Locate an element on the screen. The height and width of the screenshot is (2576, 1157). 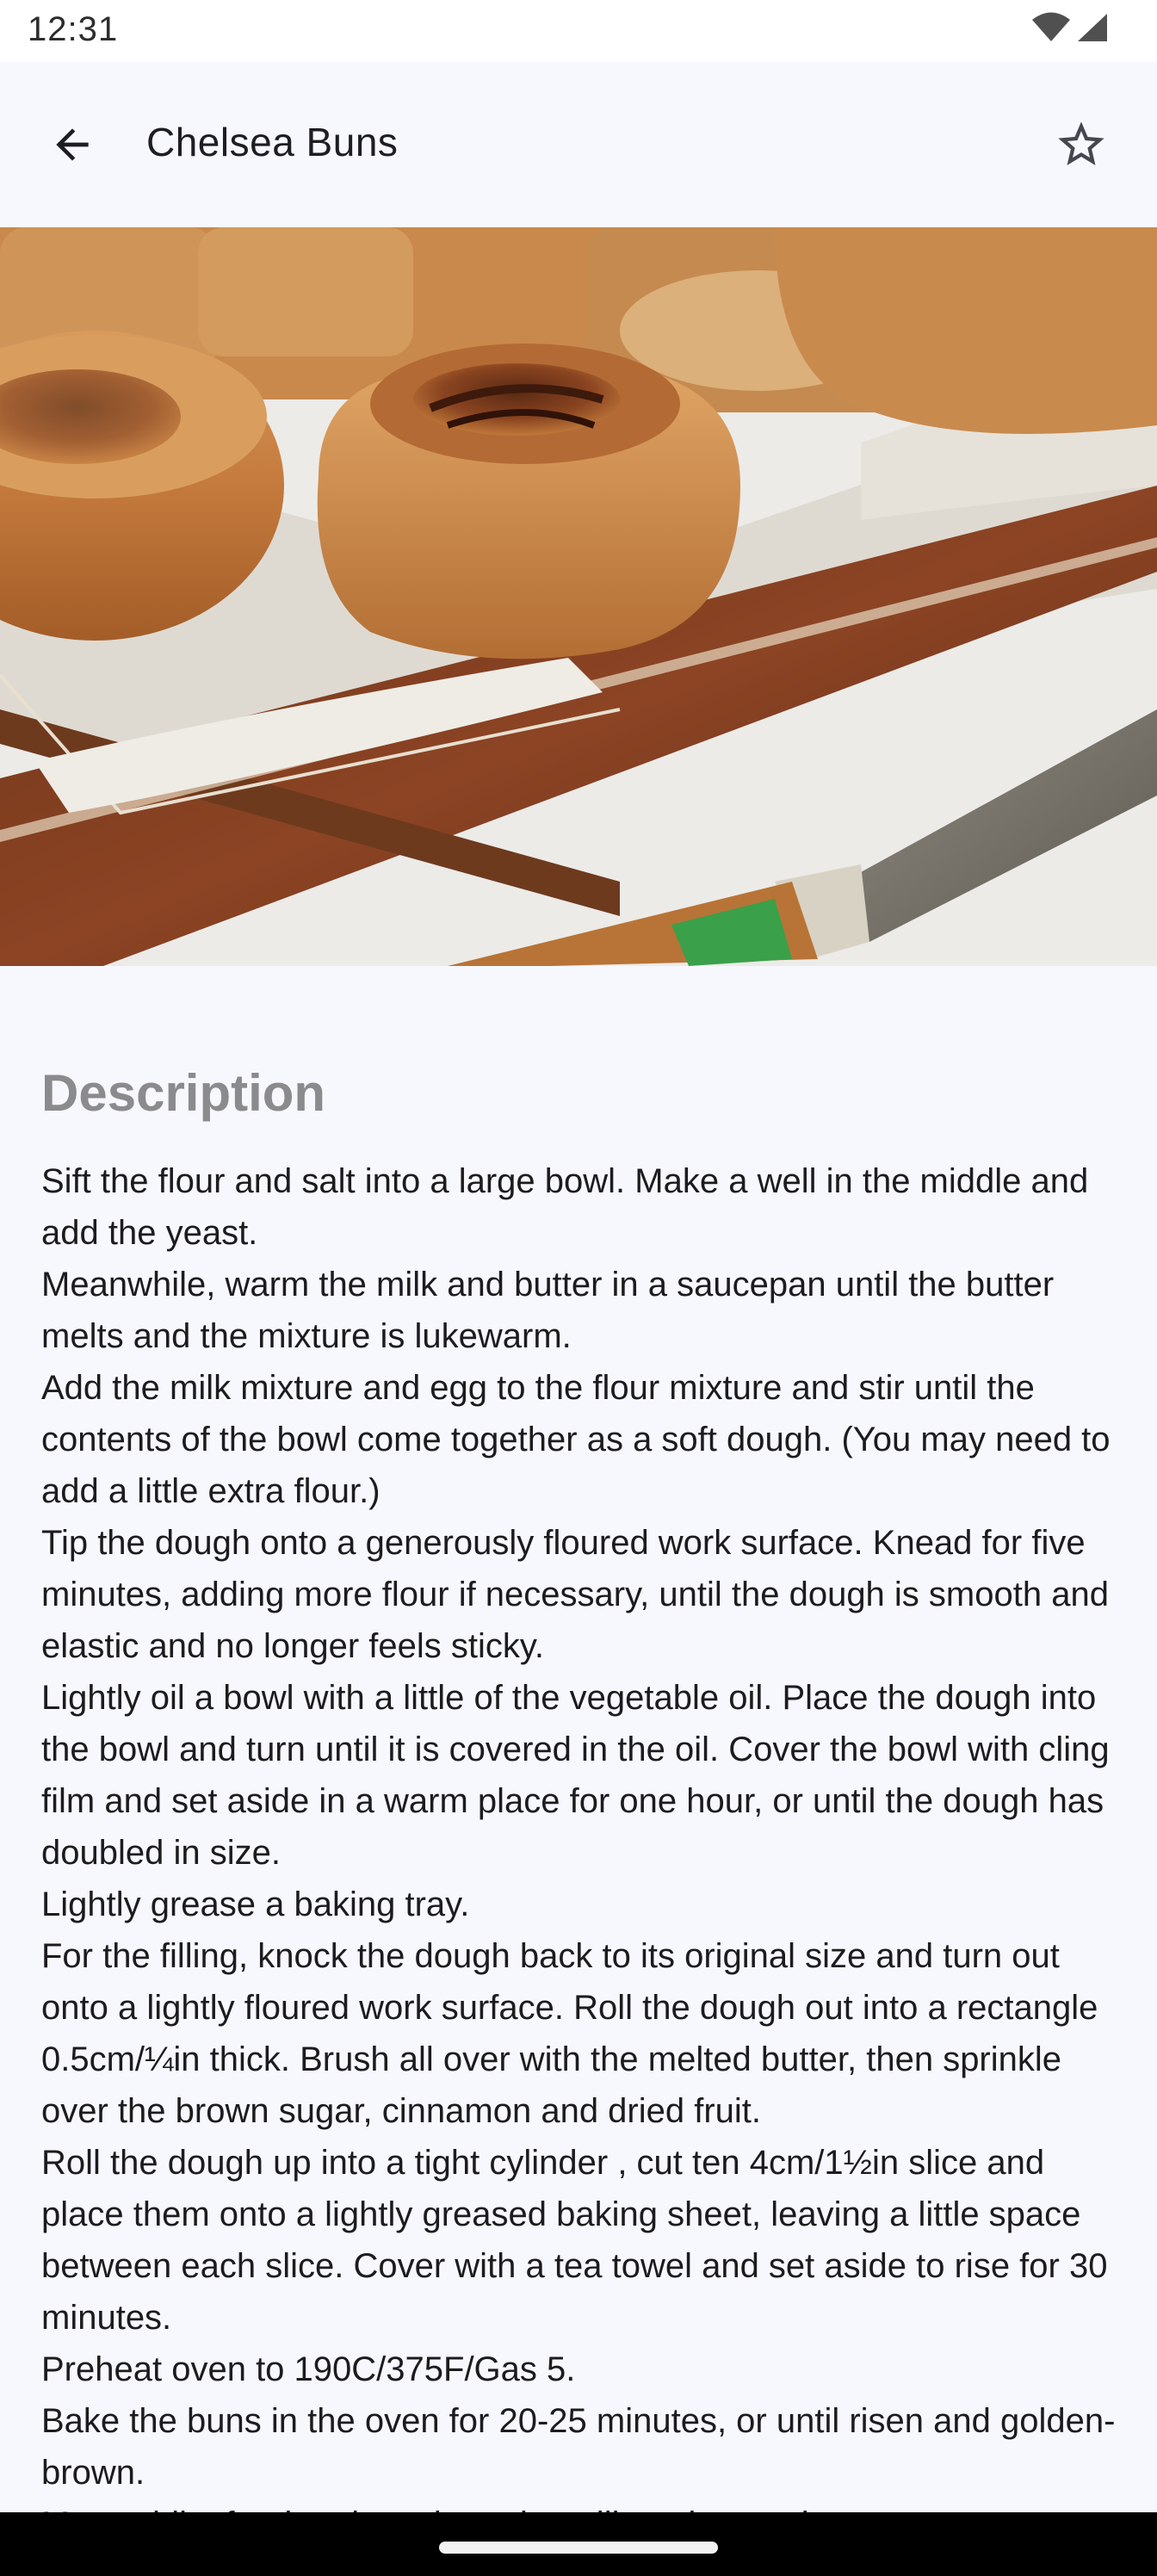
arrow-back-icon is located at coordinates (72, 147).